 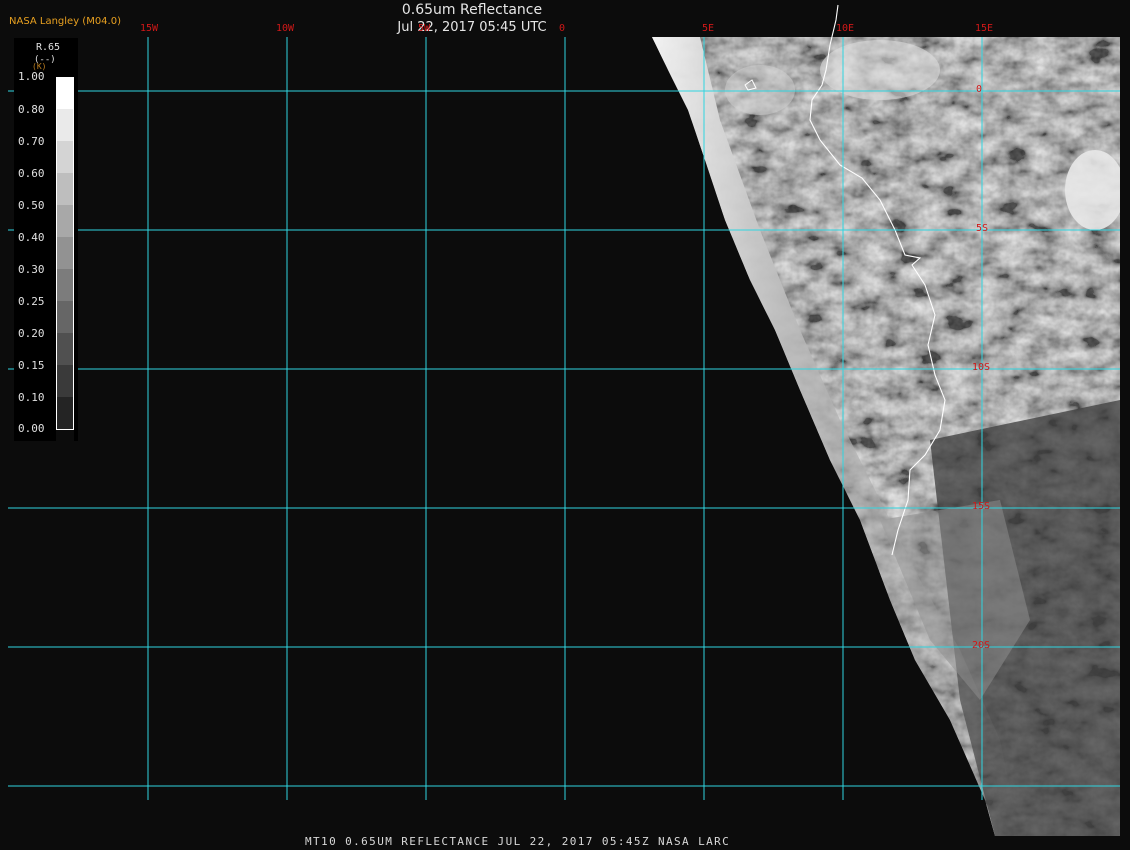 I want to click on legend-parameter: R.65, so click(x=48, y=47).